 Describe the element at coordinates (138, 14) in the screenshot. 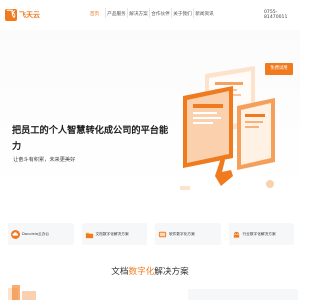

I see `nav-item-solutions: 解决方案` at that location.